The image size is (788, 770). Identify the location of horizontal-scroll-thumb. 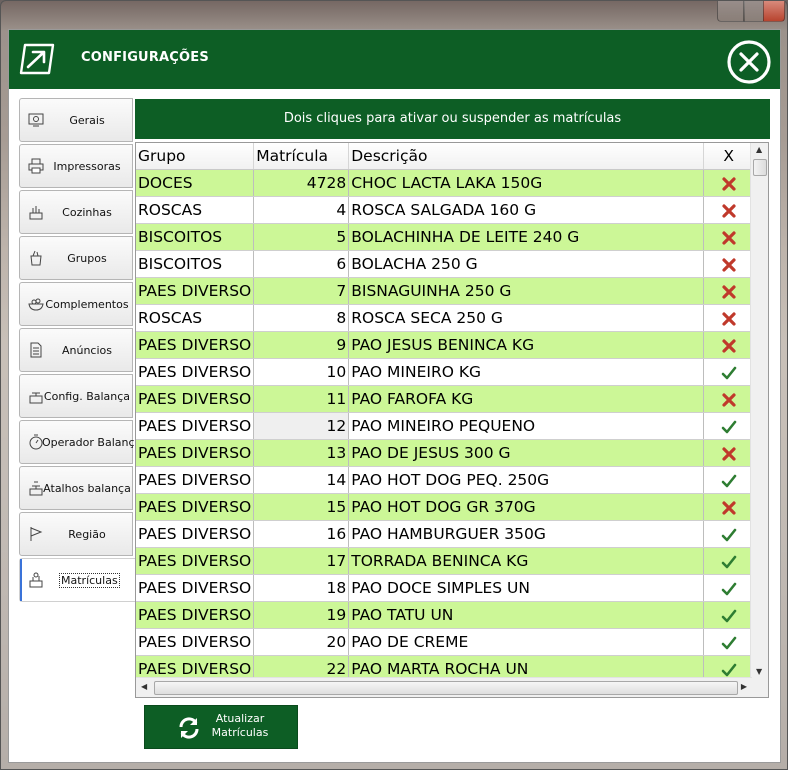
(446, 688).